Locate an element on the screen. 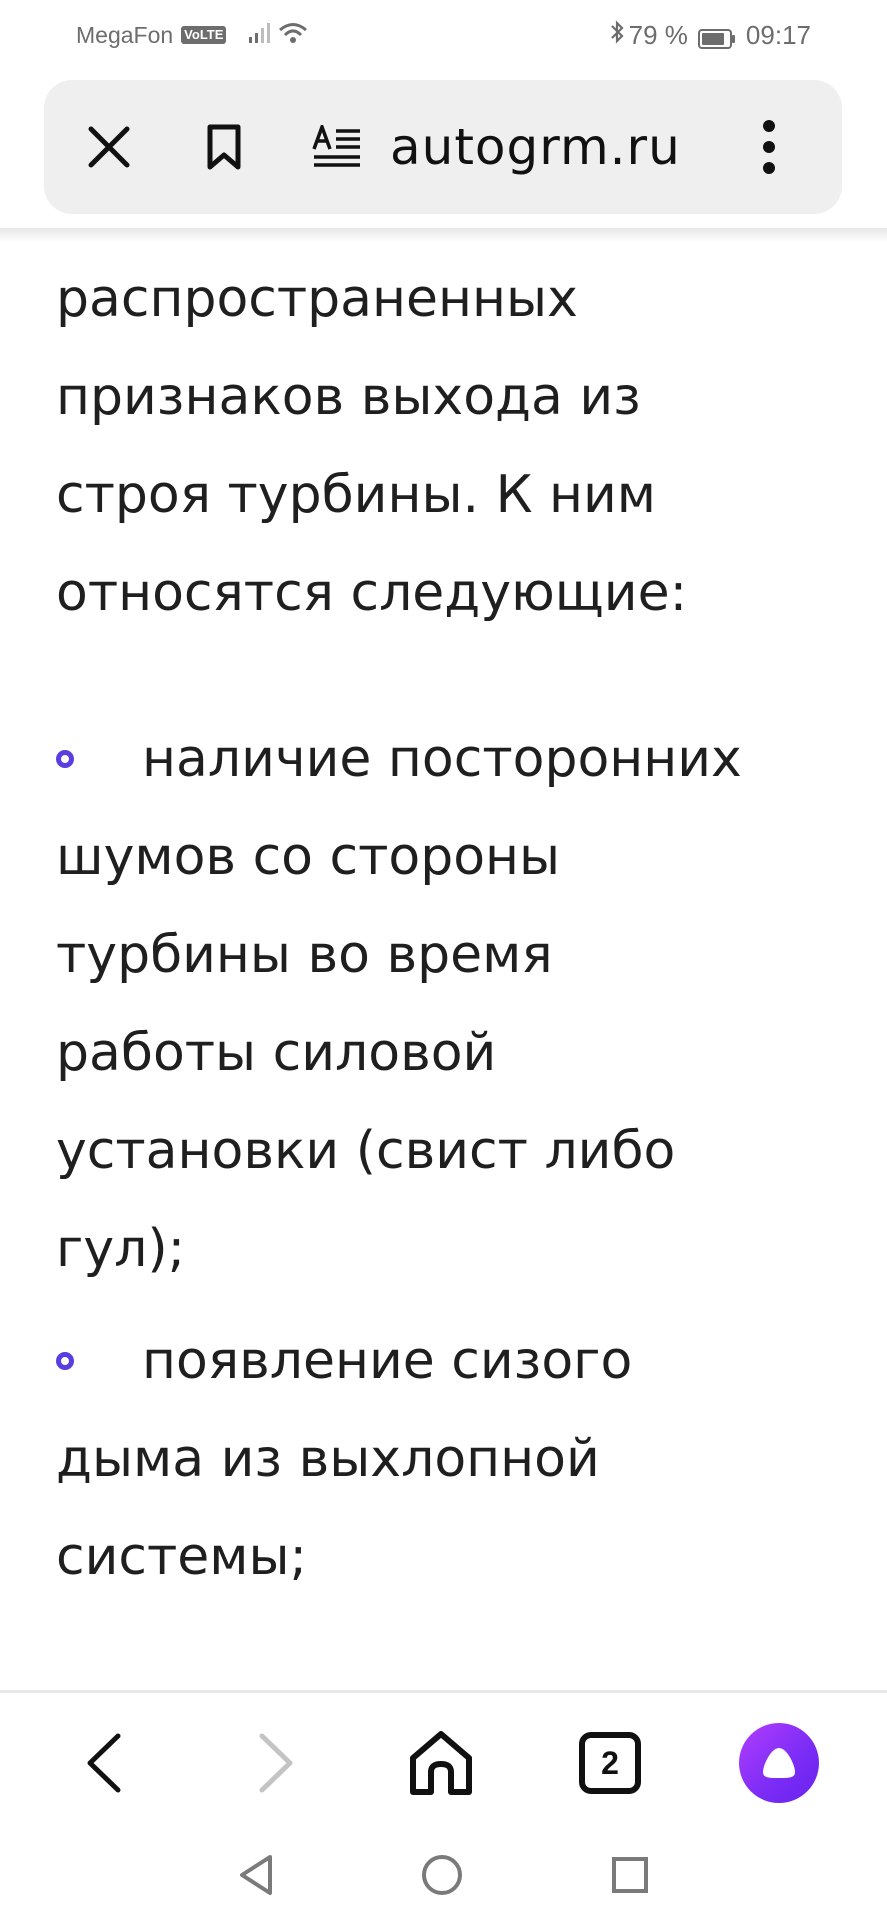  close-tab-button is located at coordinates (109, 147).